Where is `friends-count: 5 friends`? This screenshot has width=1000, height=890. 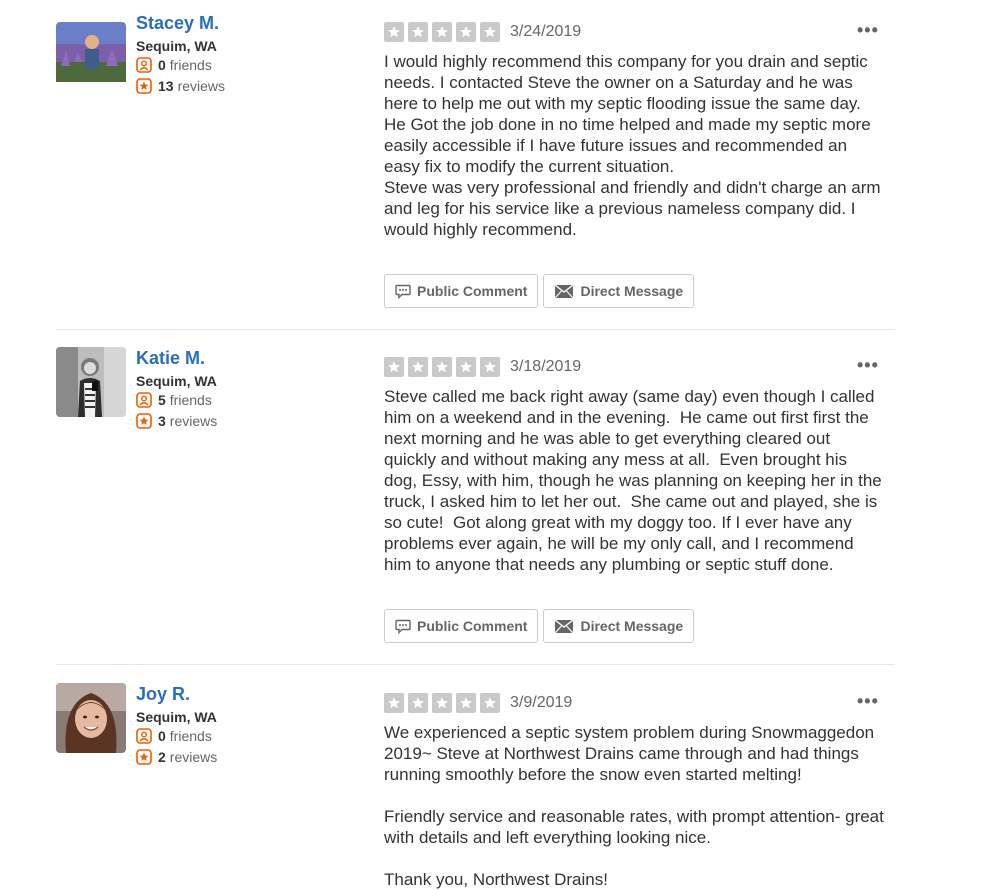
friends-count: 5 friends is located at coordinates (174, 400).